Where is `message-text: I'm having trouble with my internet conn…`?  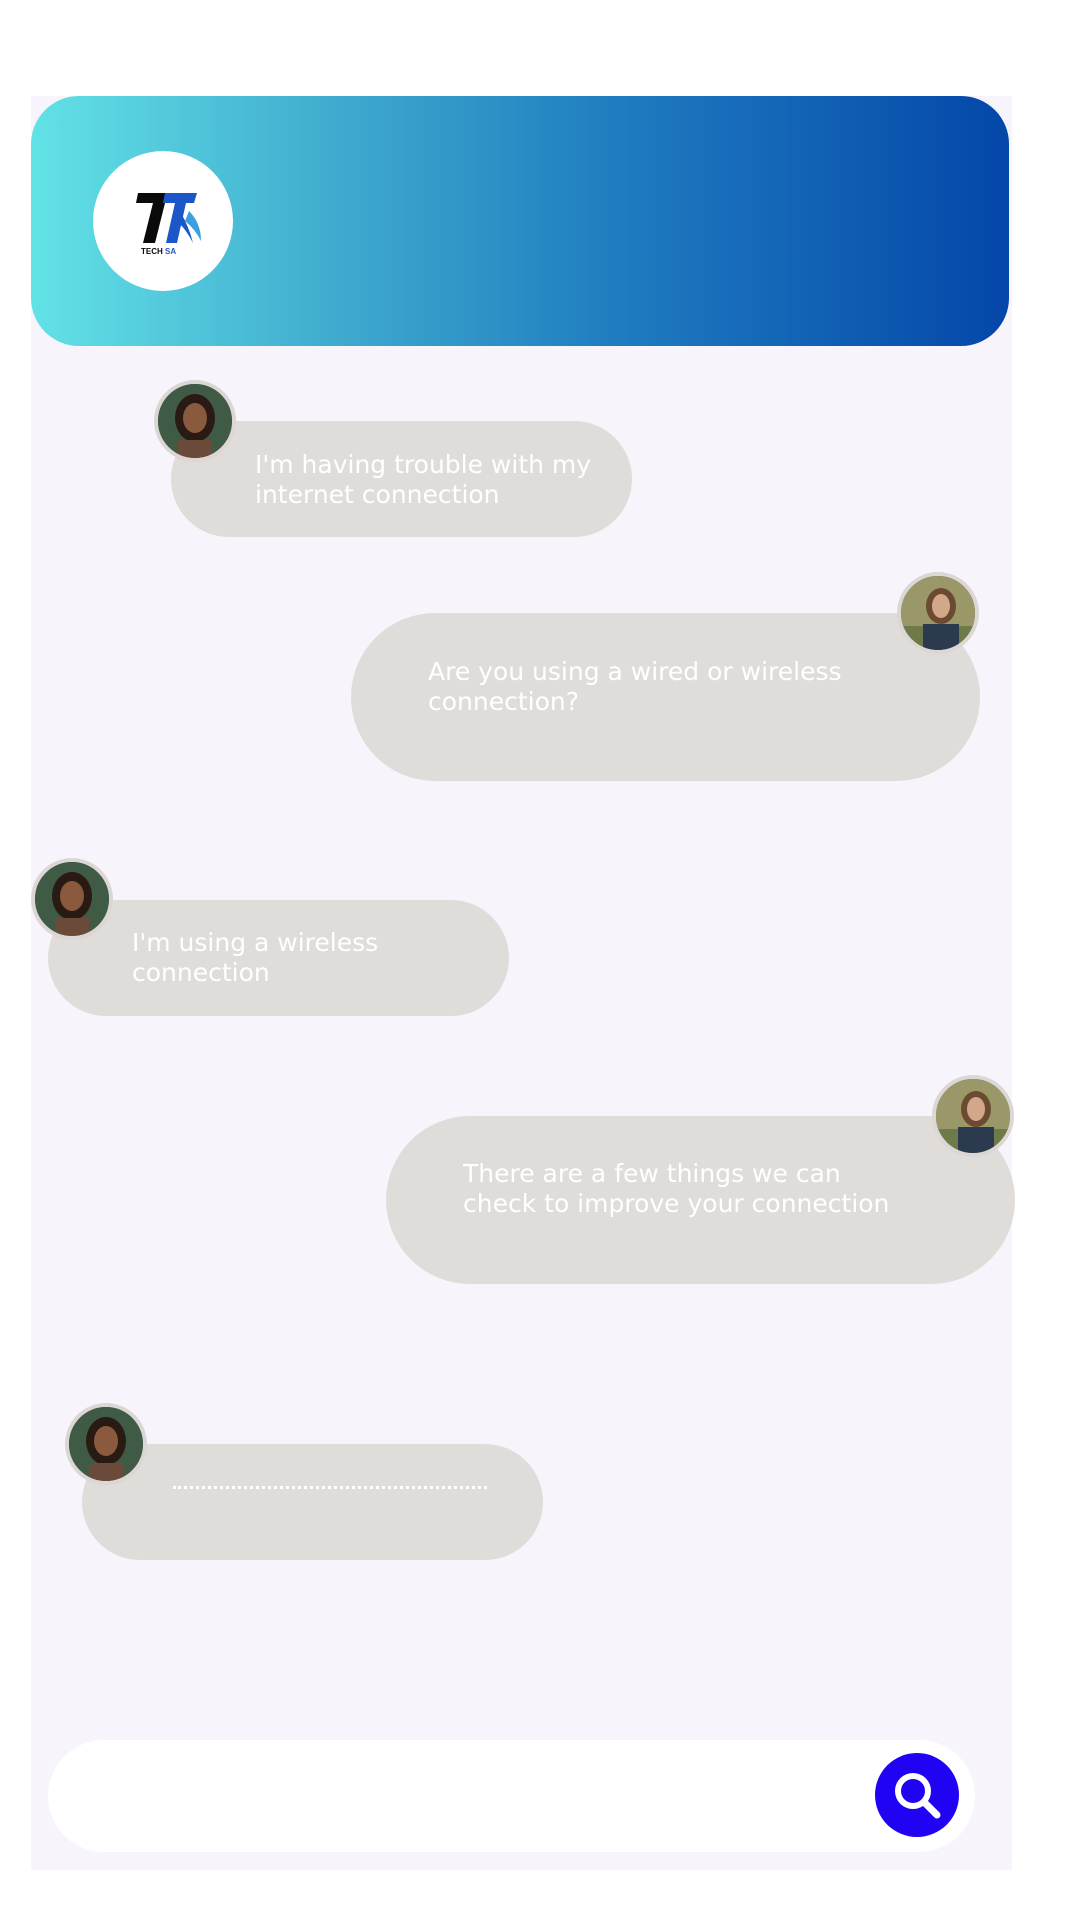
message-text: I'm having trouble with my internet conn… is located at coordinates (423, 479).